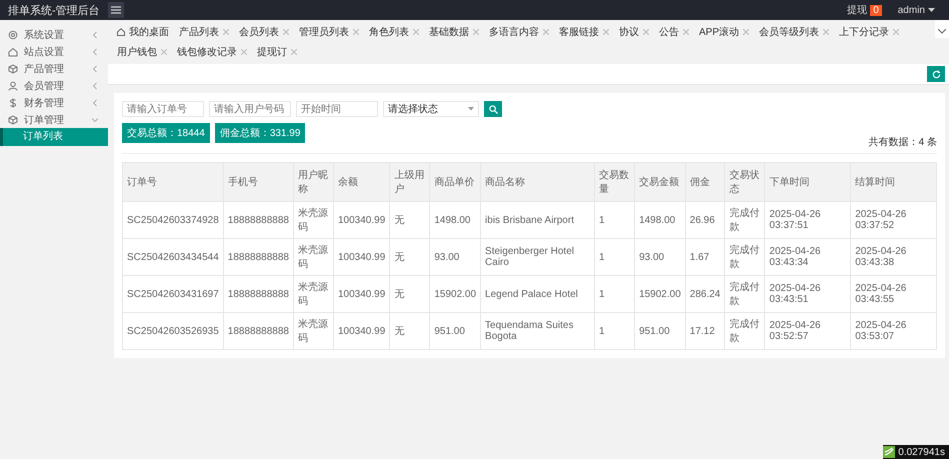 The width and height of the screenshot is (949, 459). I want to click on tab: APP滚动, so click(724, 32).